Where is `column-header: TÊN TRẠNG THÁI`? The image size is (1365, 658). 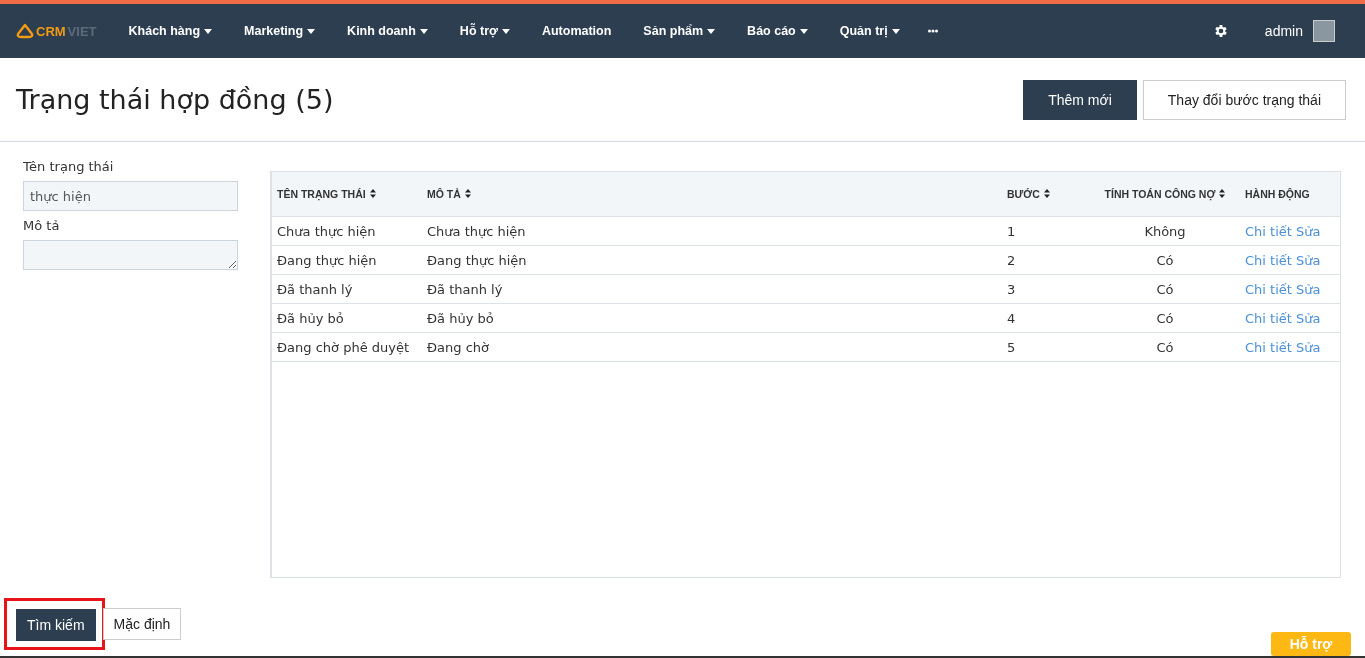 column-header: TÊN TRẠNG THÁI is located at coordinates (321, 194).